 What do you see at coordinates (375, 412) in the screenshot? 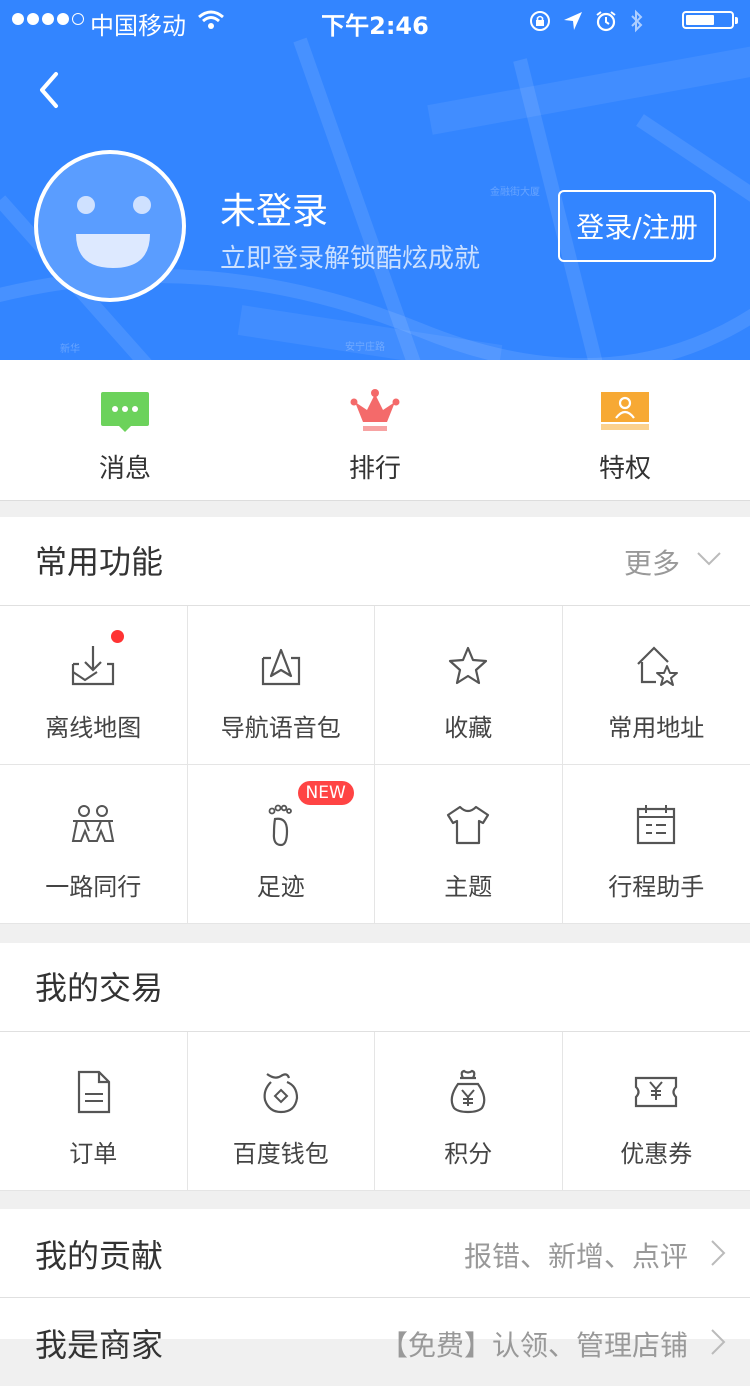
I see `crown-icon` at bounding box center [375, 412].